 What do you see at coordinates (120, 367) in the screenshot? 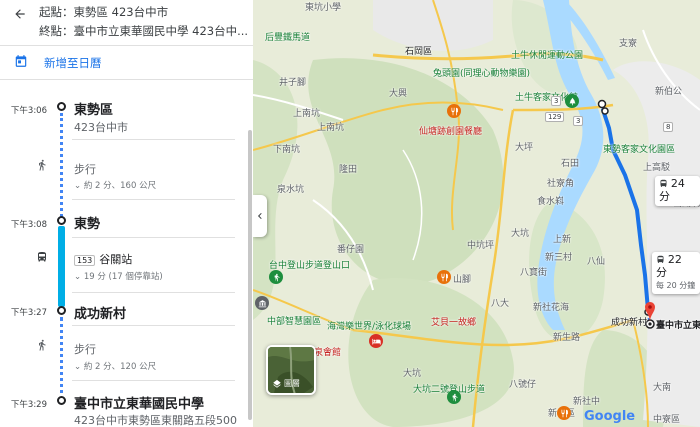
I see `walk-2-meta: 約 2 分、120 公尺` at bounding box center [120, 367].